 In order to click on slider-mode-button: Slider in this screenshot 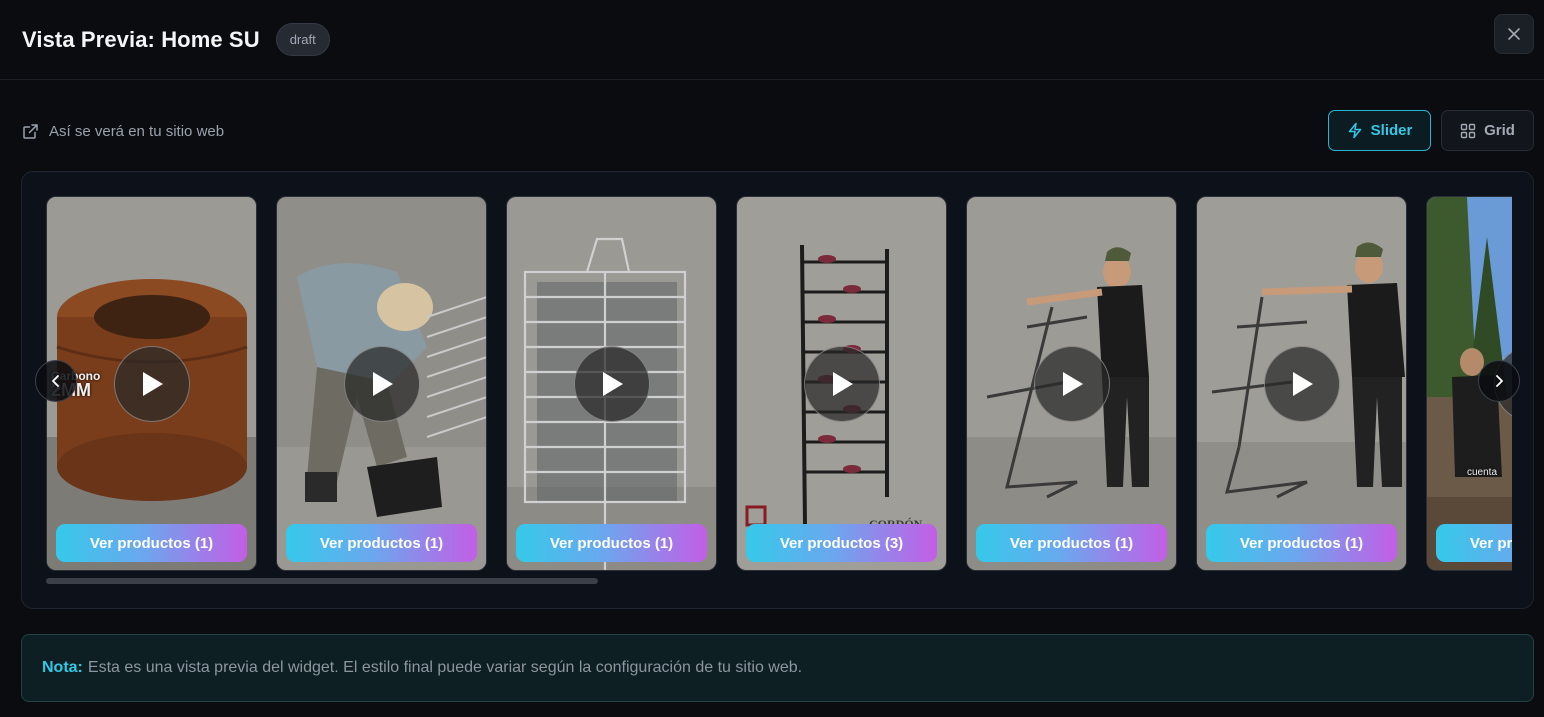, I will do `click(1379, 130)`.